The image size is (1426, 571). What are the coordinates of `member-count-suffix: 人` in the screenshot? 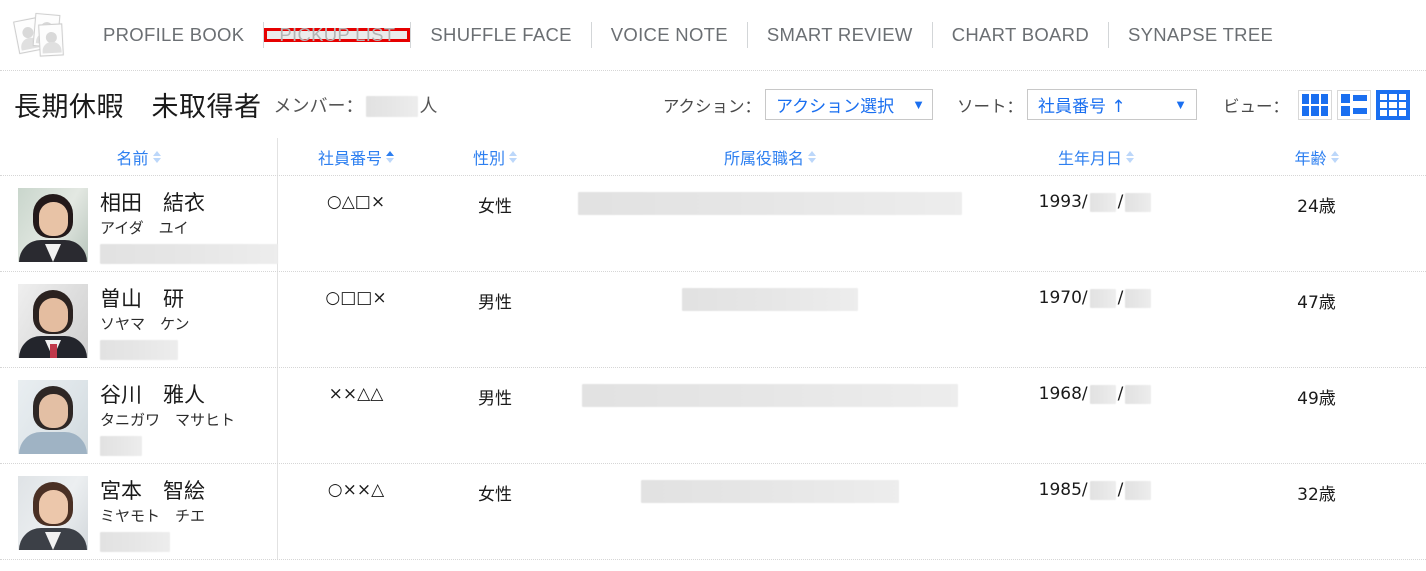 It's located at (428, 106).